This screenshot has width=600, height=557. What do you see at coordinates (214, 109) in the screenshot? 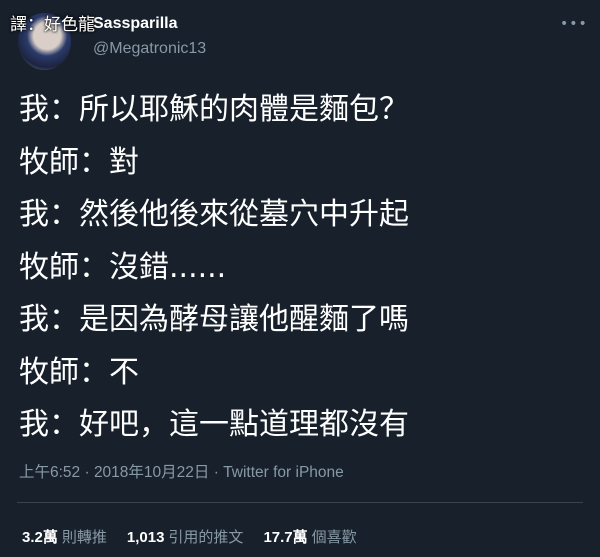
I see `tweet-line: 我：所以耶穌的肉體是麵包？` at bounding box center [214, 109].